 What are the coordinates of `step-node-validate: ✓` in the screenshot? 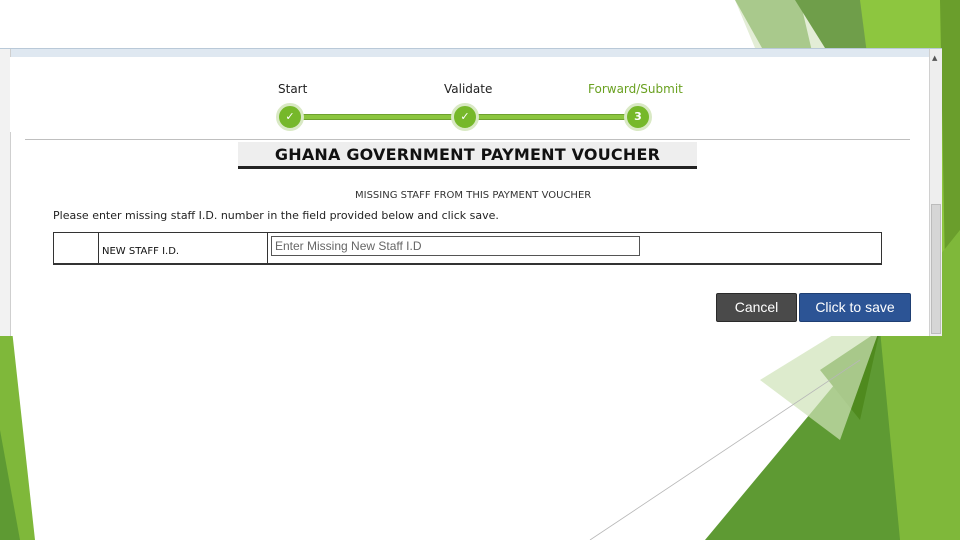 It's located at (465, 117).